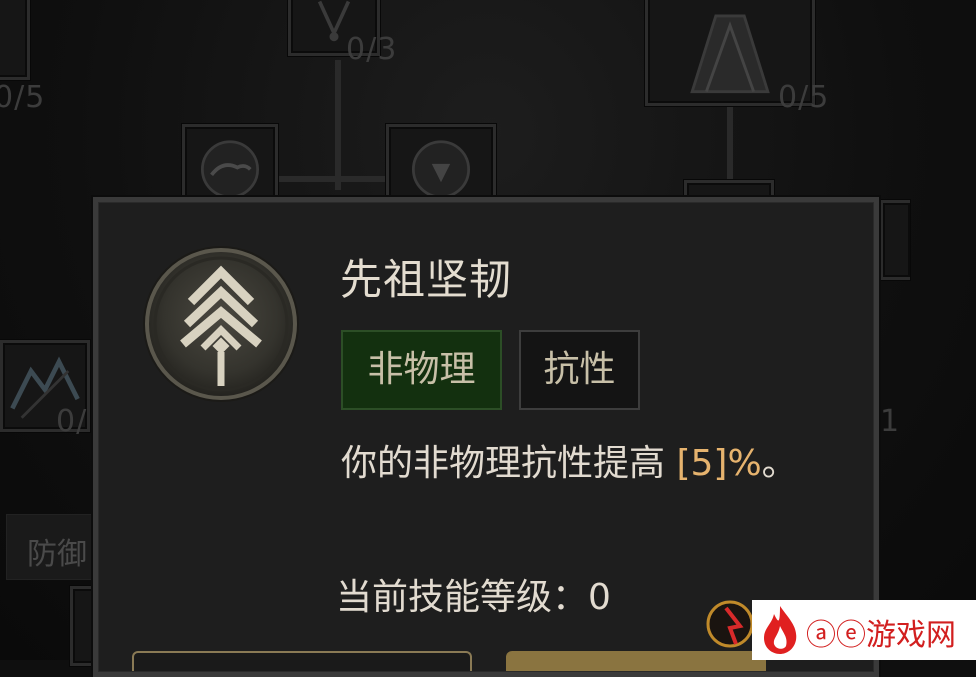 Image resolution: width=976 pixels, height=677 pixels. What do you see at coordinates (881, 635) in the screenshot?
I see `watermark-text: ⓐⓔ游戏网` at bounding box center [881, 635].